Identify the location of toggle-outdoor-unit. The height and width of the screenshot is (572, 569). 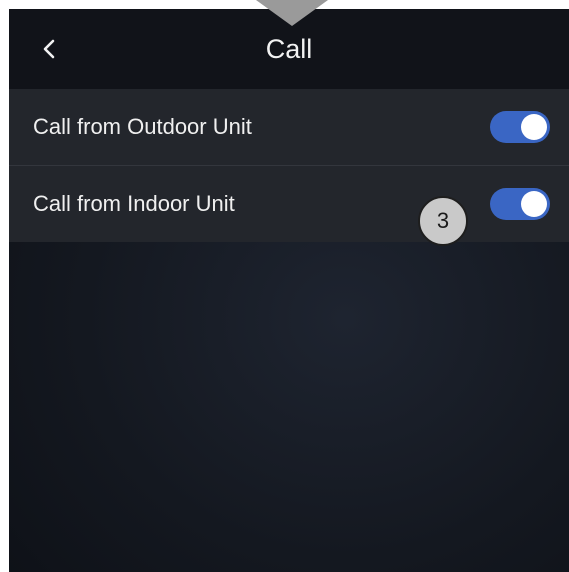
(520, 127).